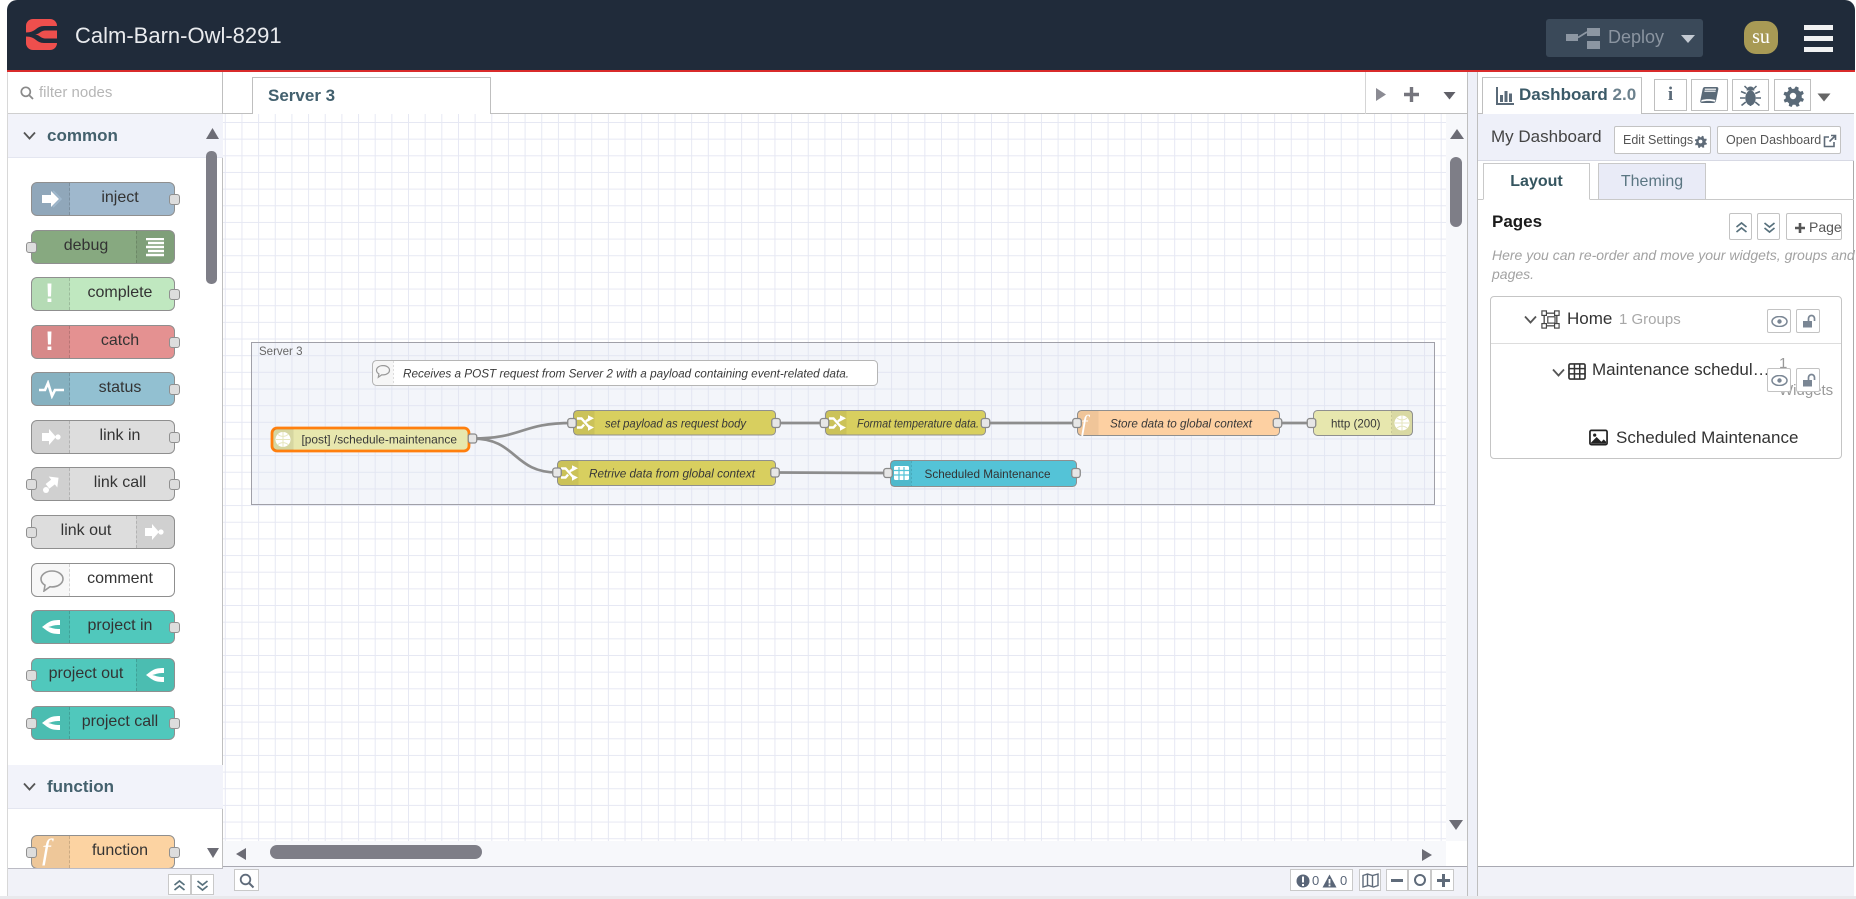 Image resolution: width=1856 pixels, height=899 pixels. I want to click on svg-text: [post] /schedule-maintenance, so click(380, 440).